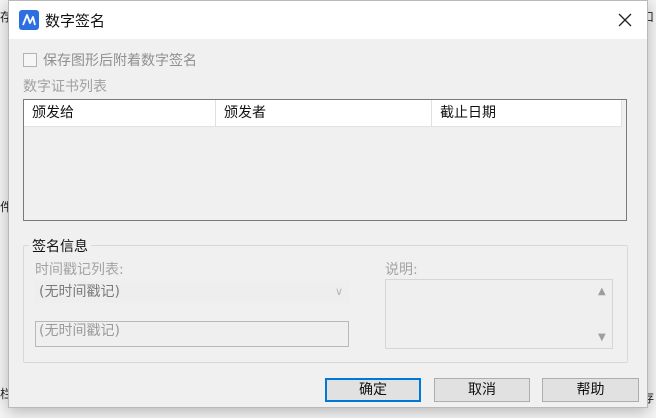 This screenshot has width=656, height=418. Describe the element at coordinates (192, 292) in the screenshot. I see `timestamp-dropdown: (无时间戳记) ∨` at that location.